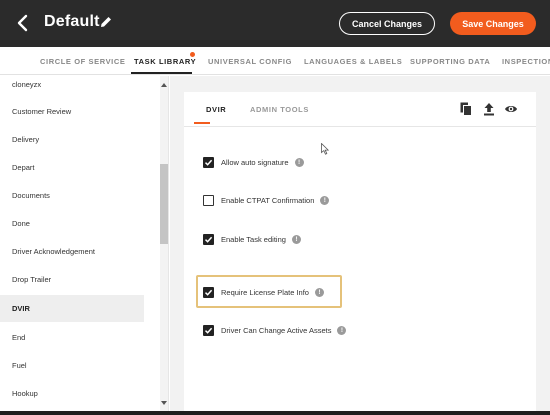 The width and height of the screenshot is (550, 415). What do you see at coordinates (164, 403) in the screenshot?
I see `scroll-down-icon` at bounding box center [164, 403].